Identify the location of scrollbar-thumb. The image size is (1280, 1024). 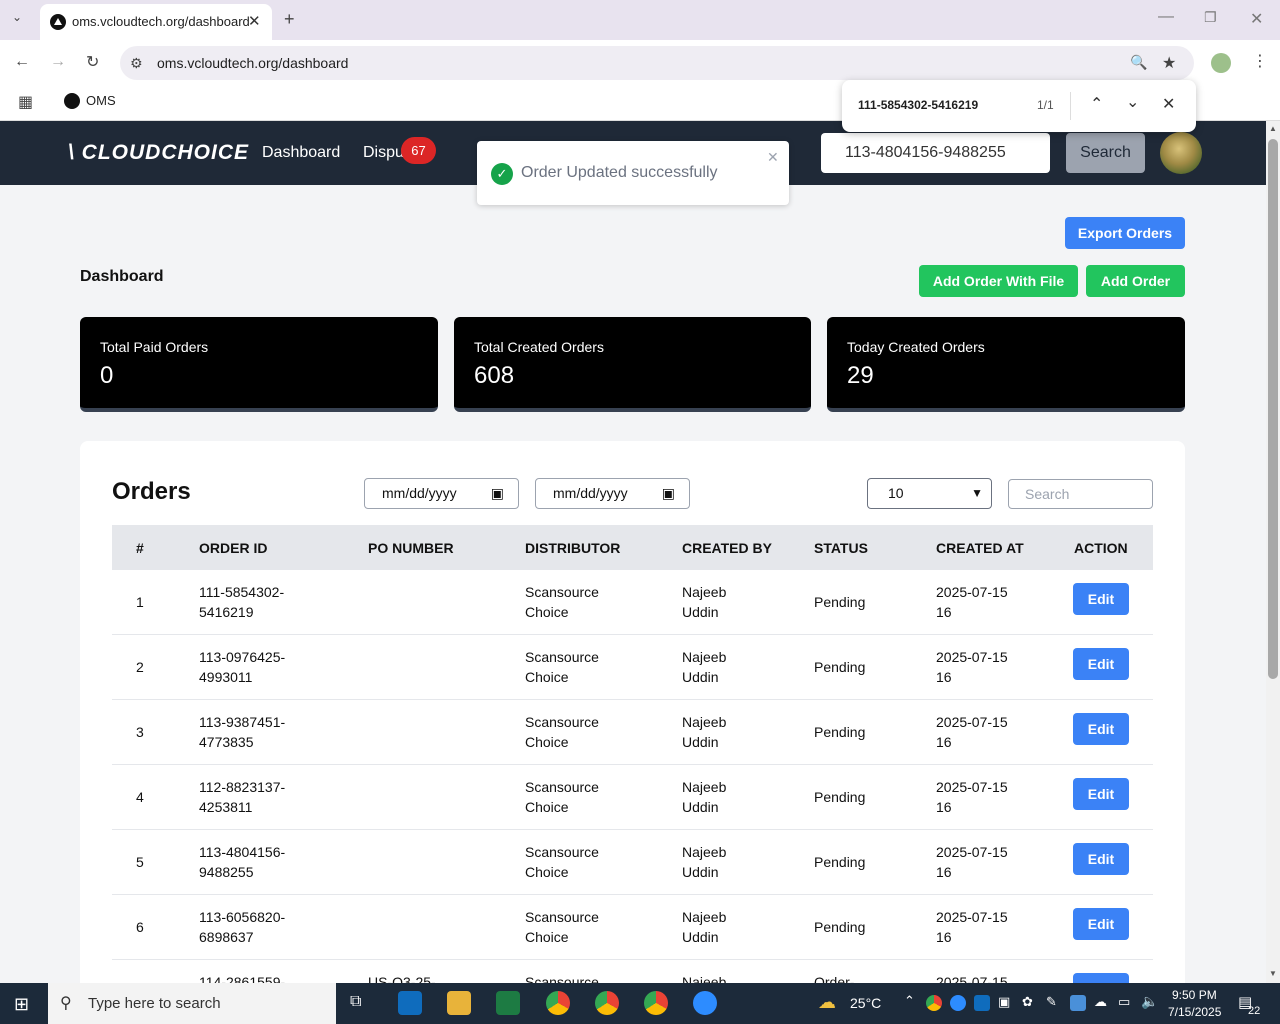
(1273, 409).